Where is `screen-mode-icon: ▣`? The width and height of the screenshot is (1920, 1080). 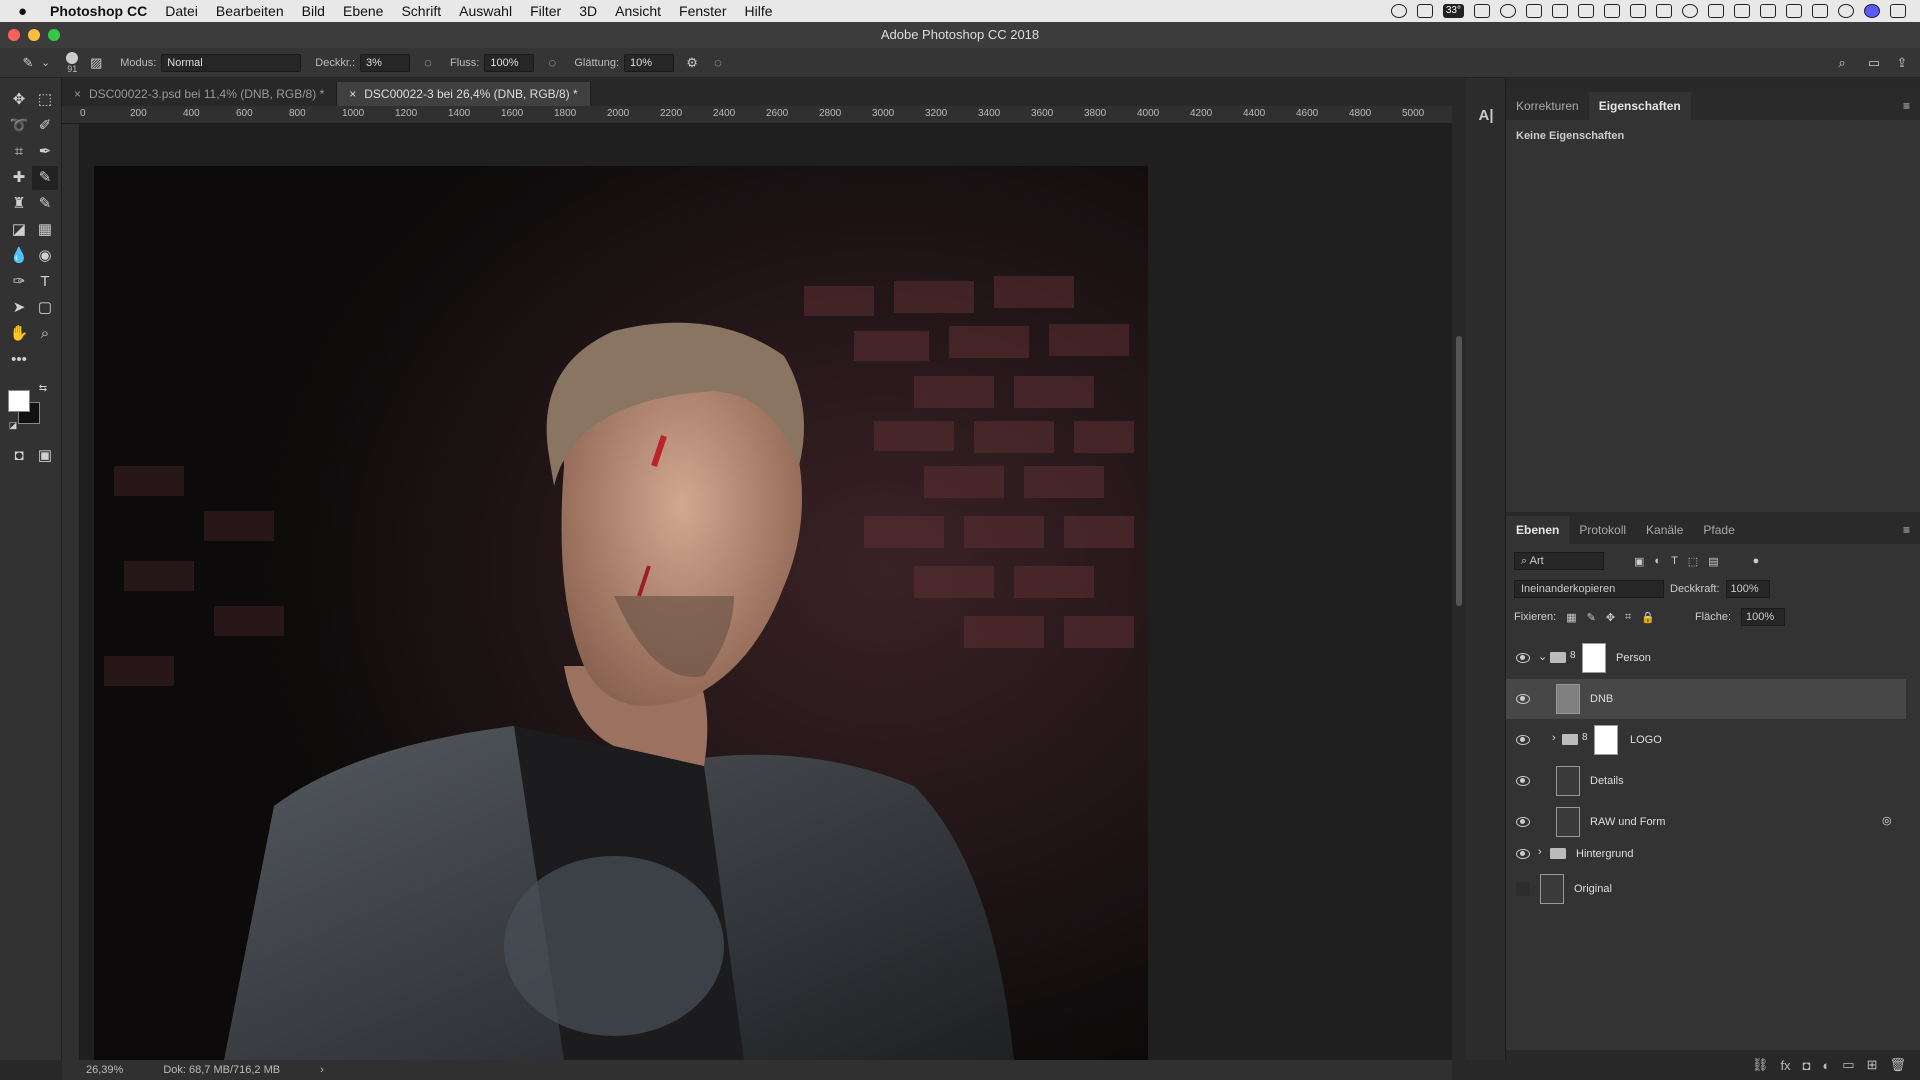 screen-mode-icon: ▣ is located at coordinates (45, 456).